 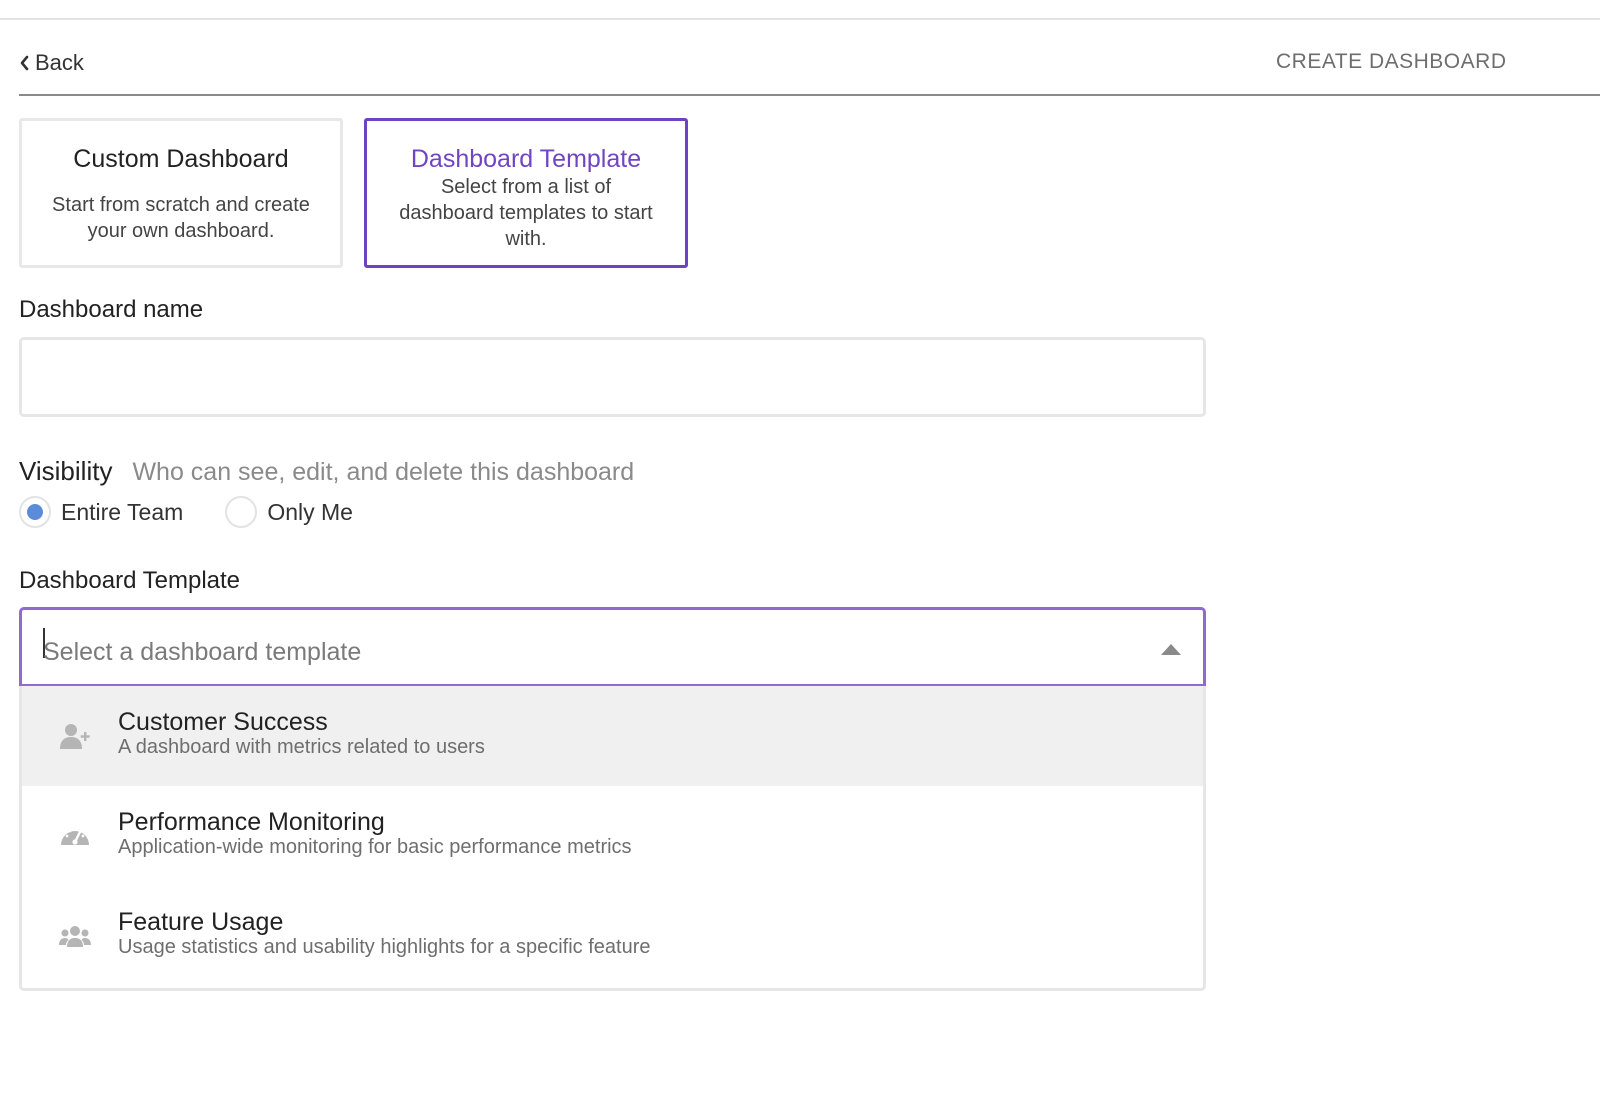 I want to click on back-label: Back, so click(x=59, y=62).